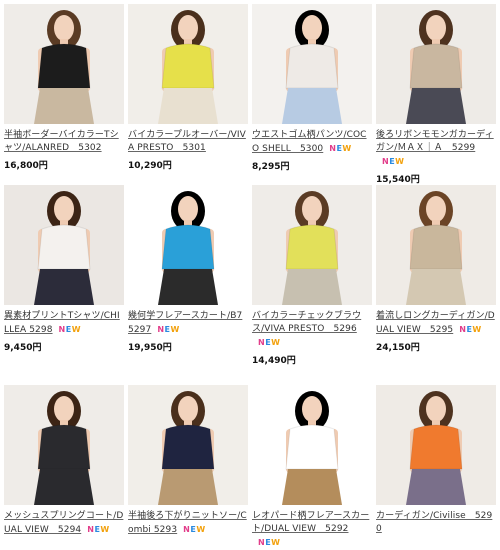  I want to click on product-card: 半袖後ろ下がりニットソー/Combi 5293 NEW, so click(188, 461).